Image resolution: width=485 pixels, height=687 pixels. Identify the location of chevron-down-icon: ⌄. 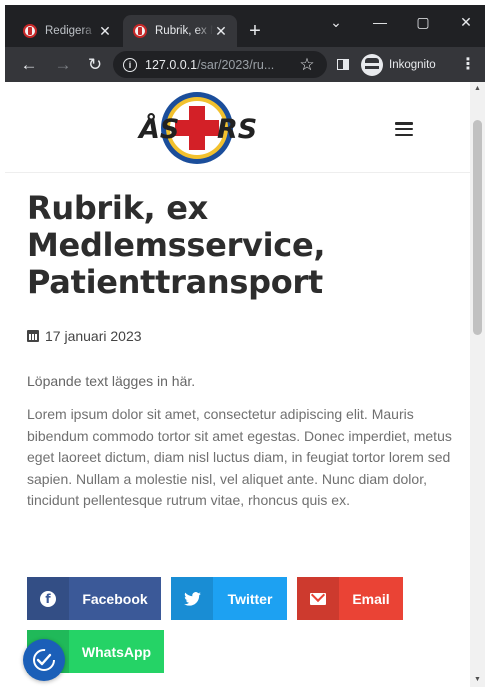
(336, 22).